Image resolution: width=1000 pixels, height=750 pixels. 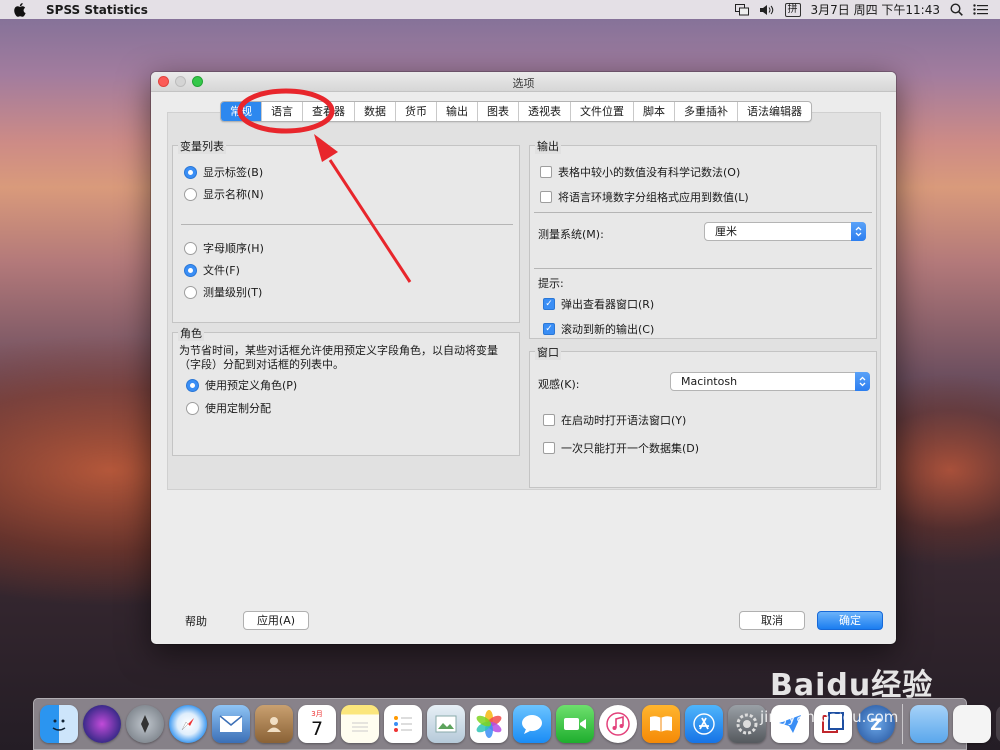 I want to click on app-store-icon, so click(x=704, y=724).